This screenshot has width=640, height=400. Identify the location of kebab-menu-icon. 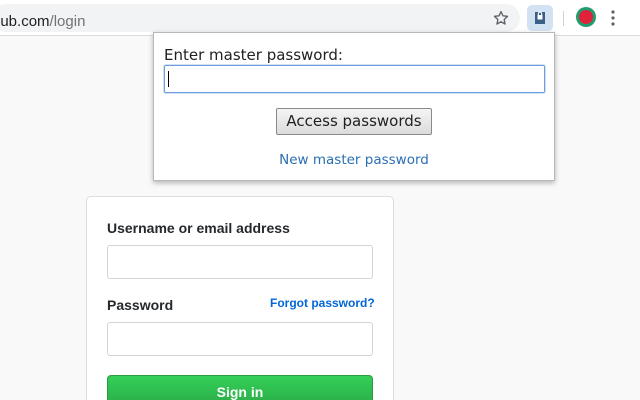
(613, 18).